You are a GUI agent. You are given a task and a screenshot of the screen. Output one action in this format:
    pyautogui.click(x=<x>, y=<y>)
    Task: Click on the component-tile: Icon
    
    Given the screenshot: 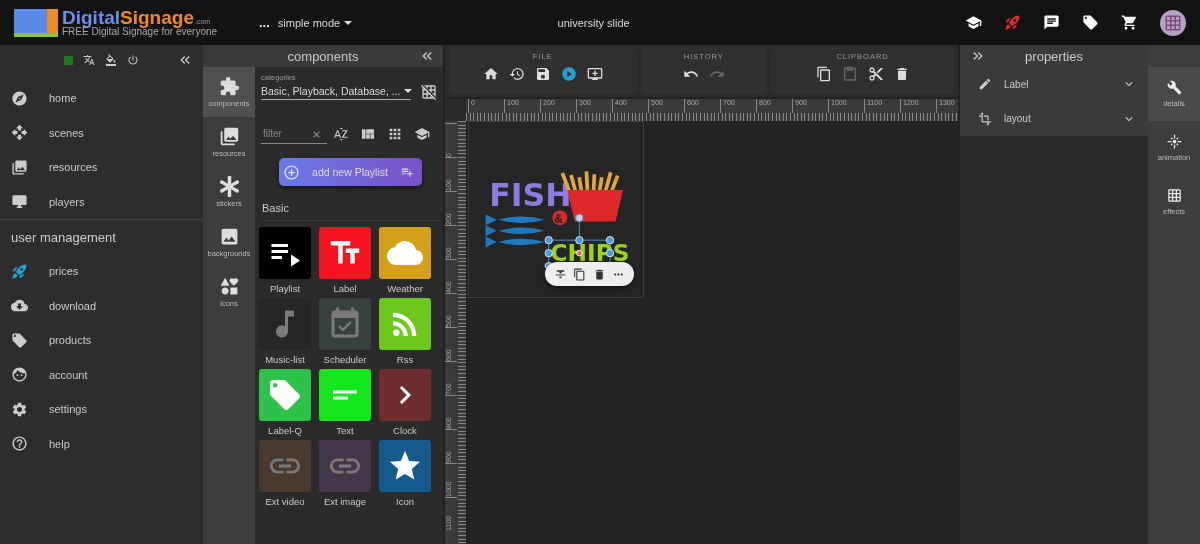 What is the action you would take?
    pyautogui.click(x=405, y=473)
    